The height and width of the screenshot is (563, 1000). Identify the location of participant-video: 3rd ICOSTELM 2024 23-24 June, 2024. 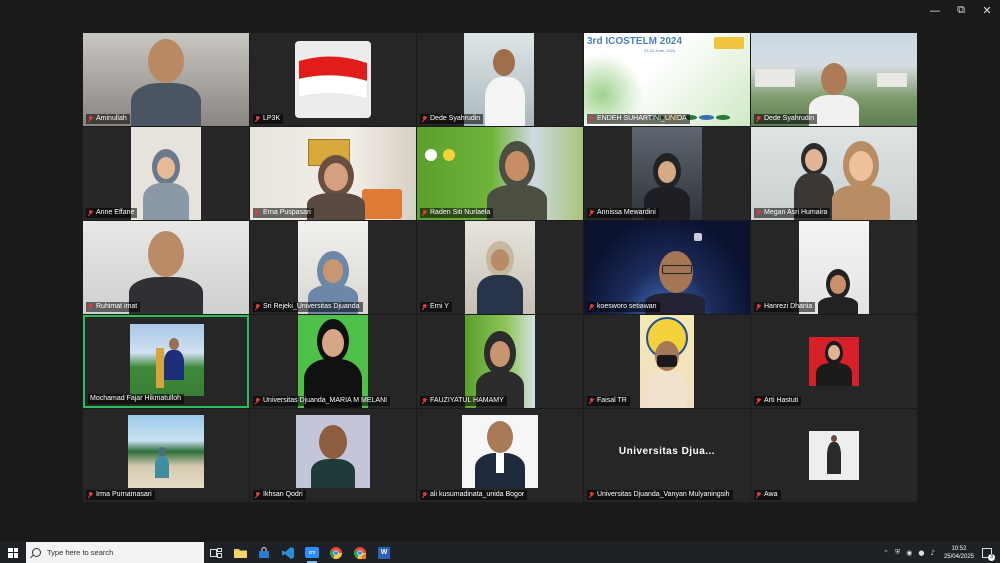
(667, 79).